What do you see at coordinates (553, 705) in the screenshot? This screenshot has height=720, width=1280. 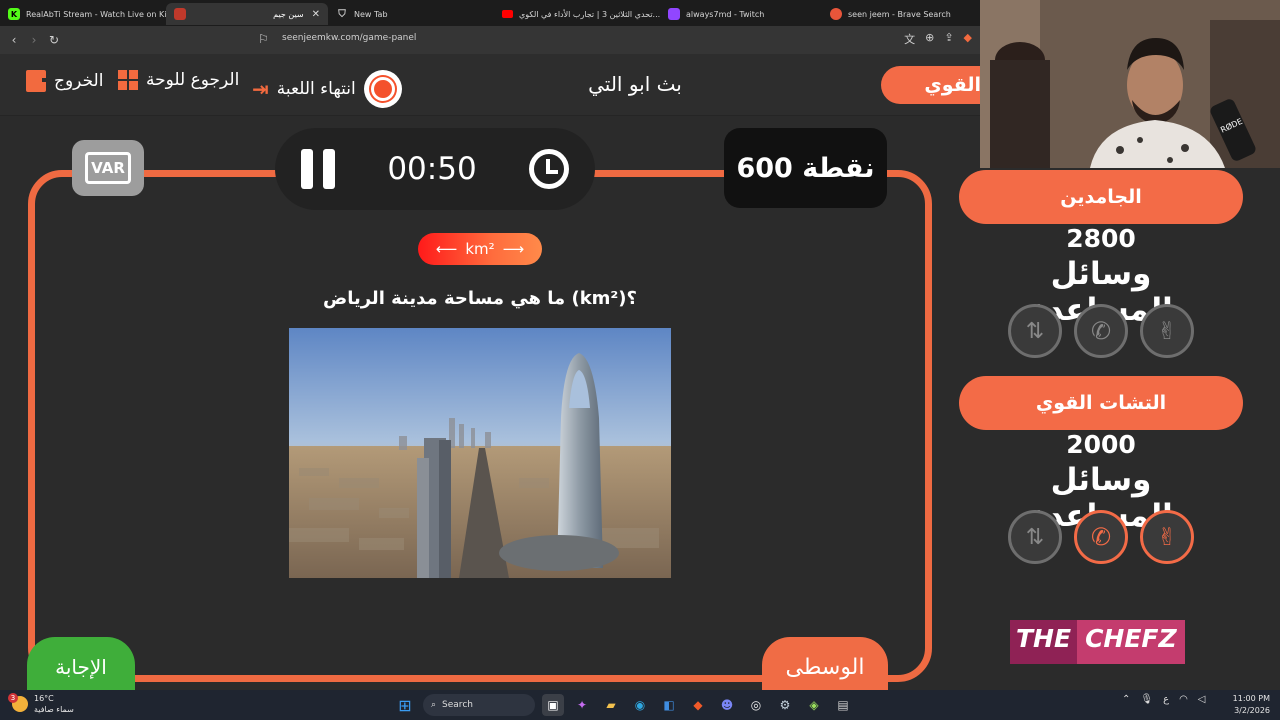 I see `task-view-icon: ▣` at bounding box center [553, 705].